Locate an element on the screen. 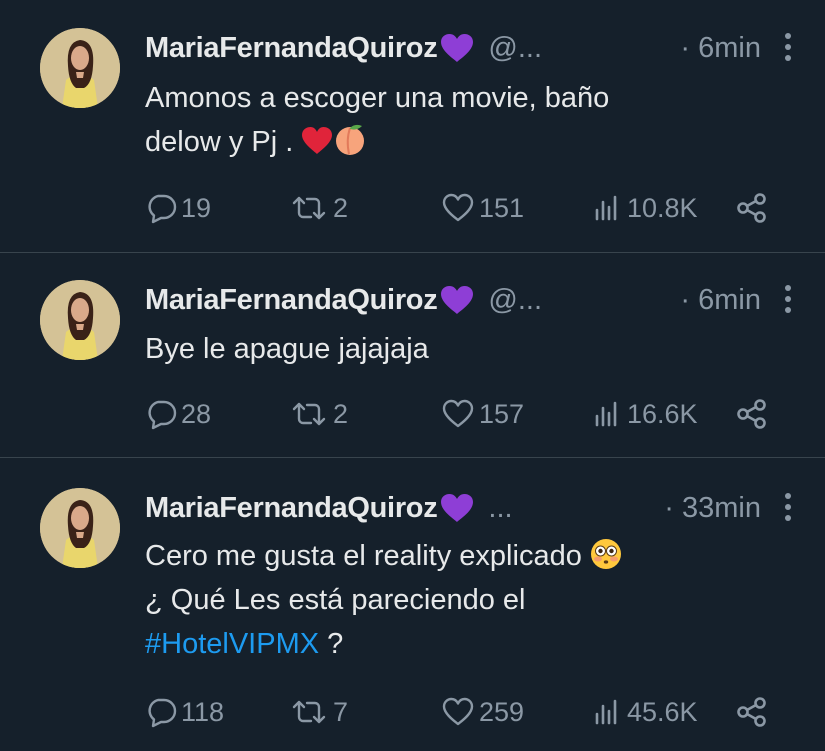 The image size is (825, 751). reply-count: 28 is located at coordinates (196, 413).